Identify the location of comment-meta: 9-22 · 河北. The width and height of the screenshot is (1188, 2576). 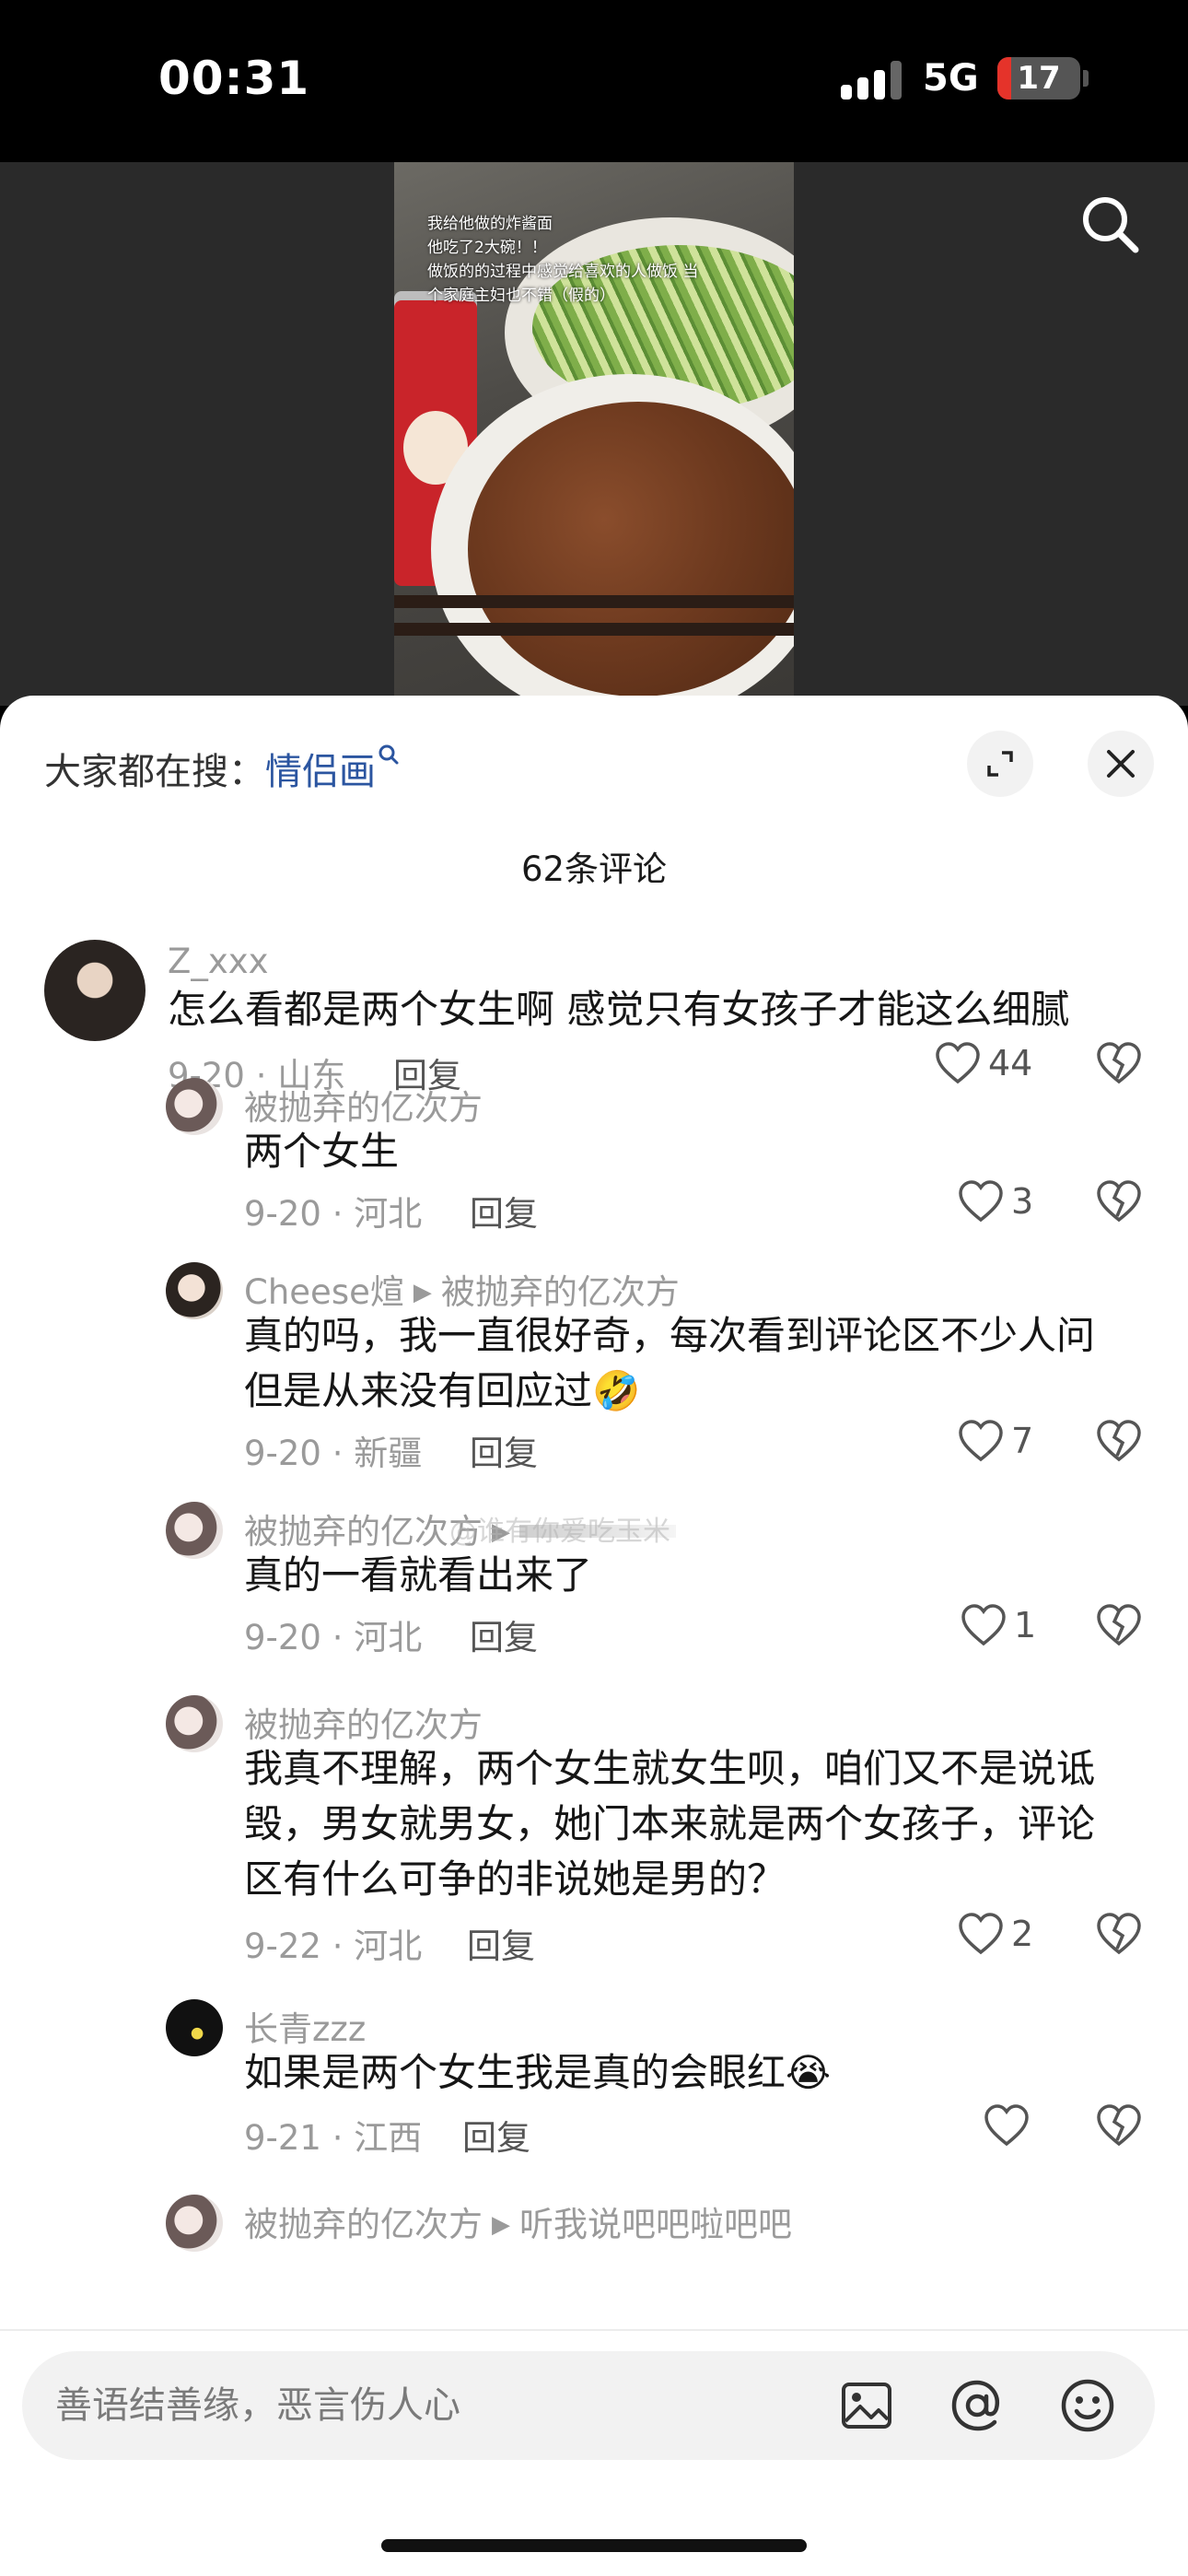
(333, 1946).